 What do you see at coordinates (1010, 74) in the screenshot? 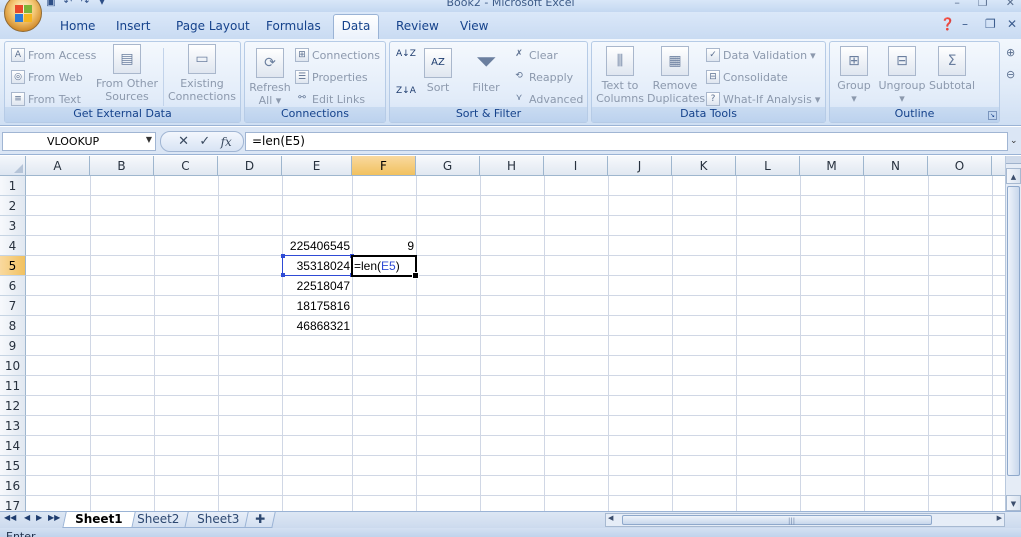
I see `hide-detail-icon: ⊖` at bounding box center [1010, 74].